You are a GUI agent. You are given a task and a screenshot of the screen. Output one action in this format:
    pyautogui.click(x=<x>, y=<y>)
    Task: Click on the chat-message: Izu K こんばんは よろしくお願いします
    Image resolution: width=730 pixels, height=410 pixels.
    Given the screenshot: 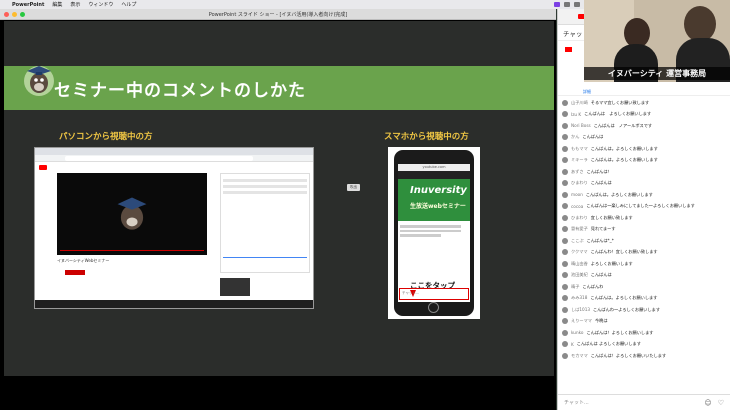 What is the action you would take?
    pyautogui.click(x=644, y=115)
    